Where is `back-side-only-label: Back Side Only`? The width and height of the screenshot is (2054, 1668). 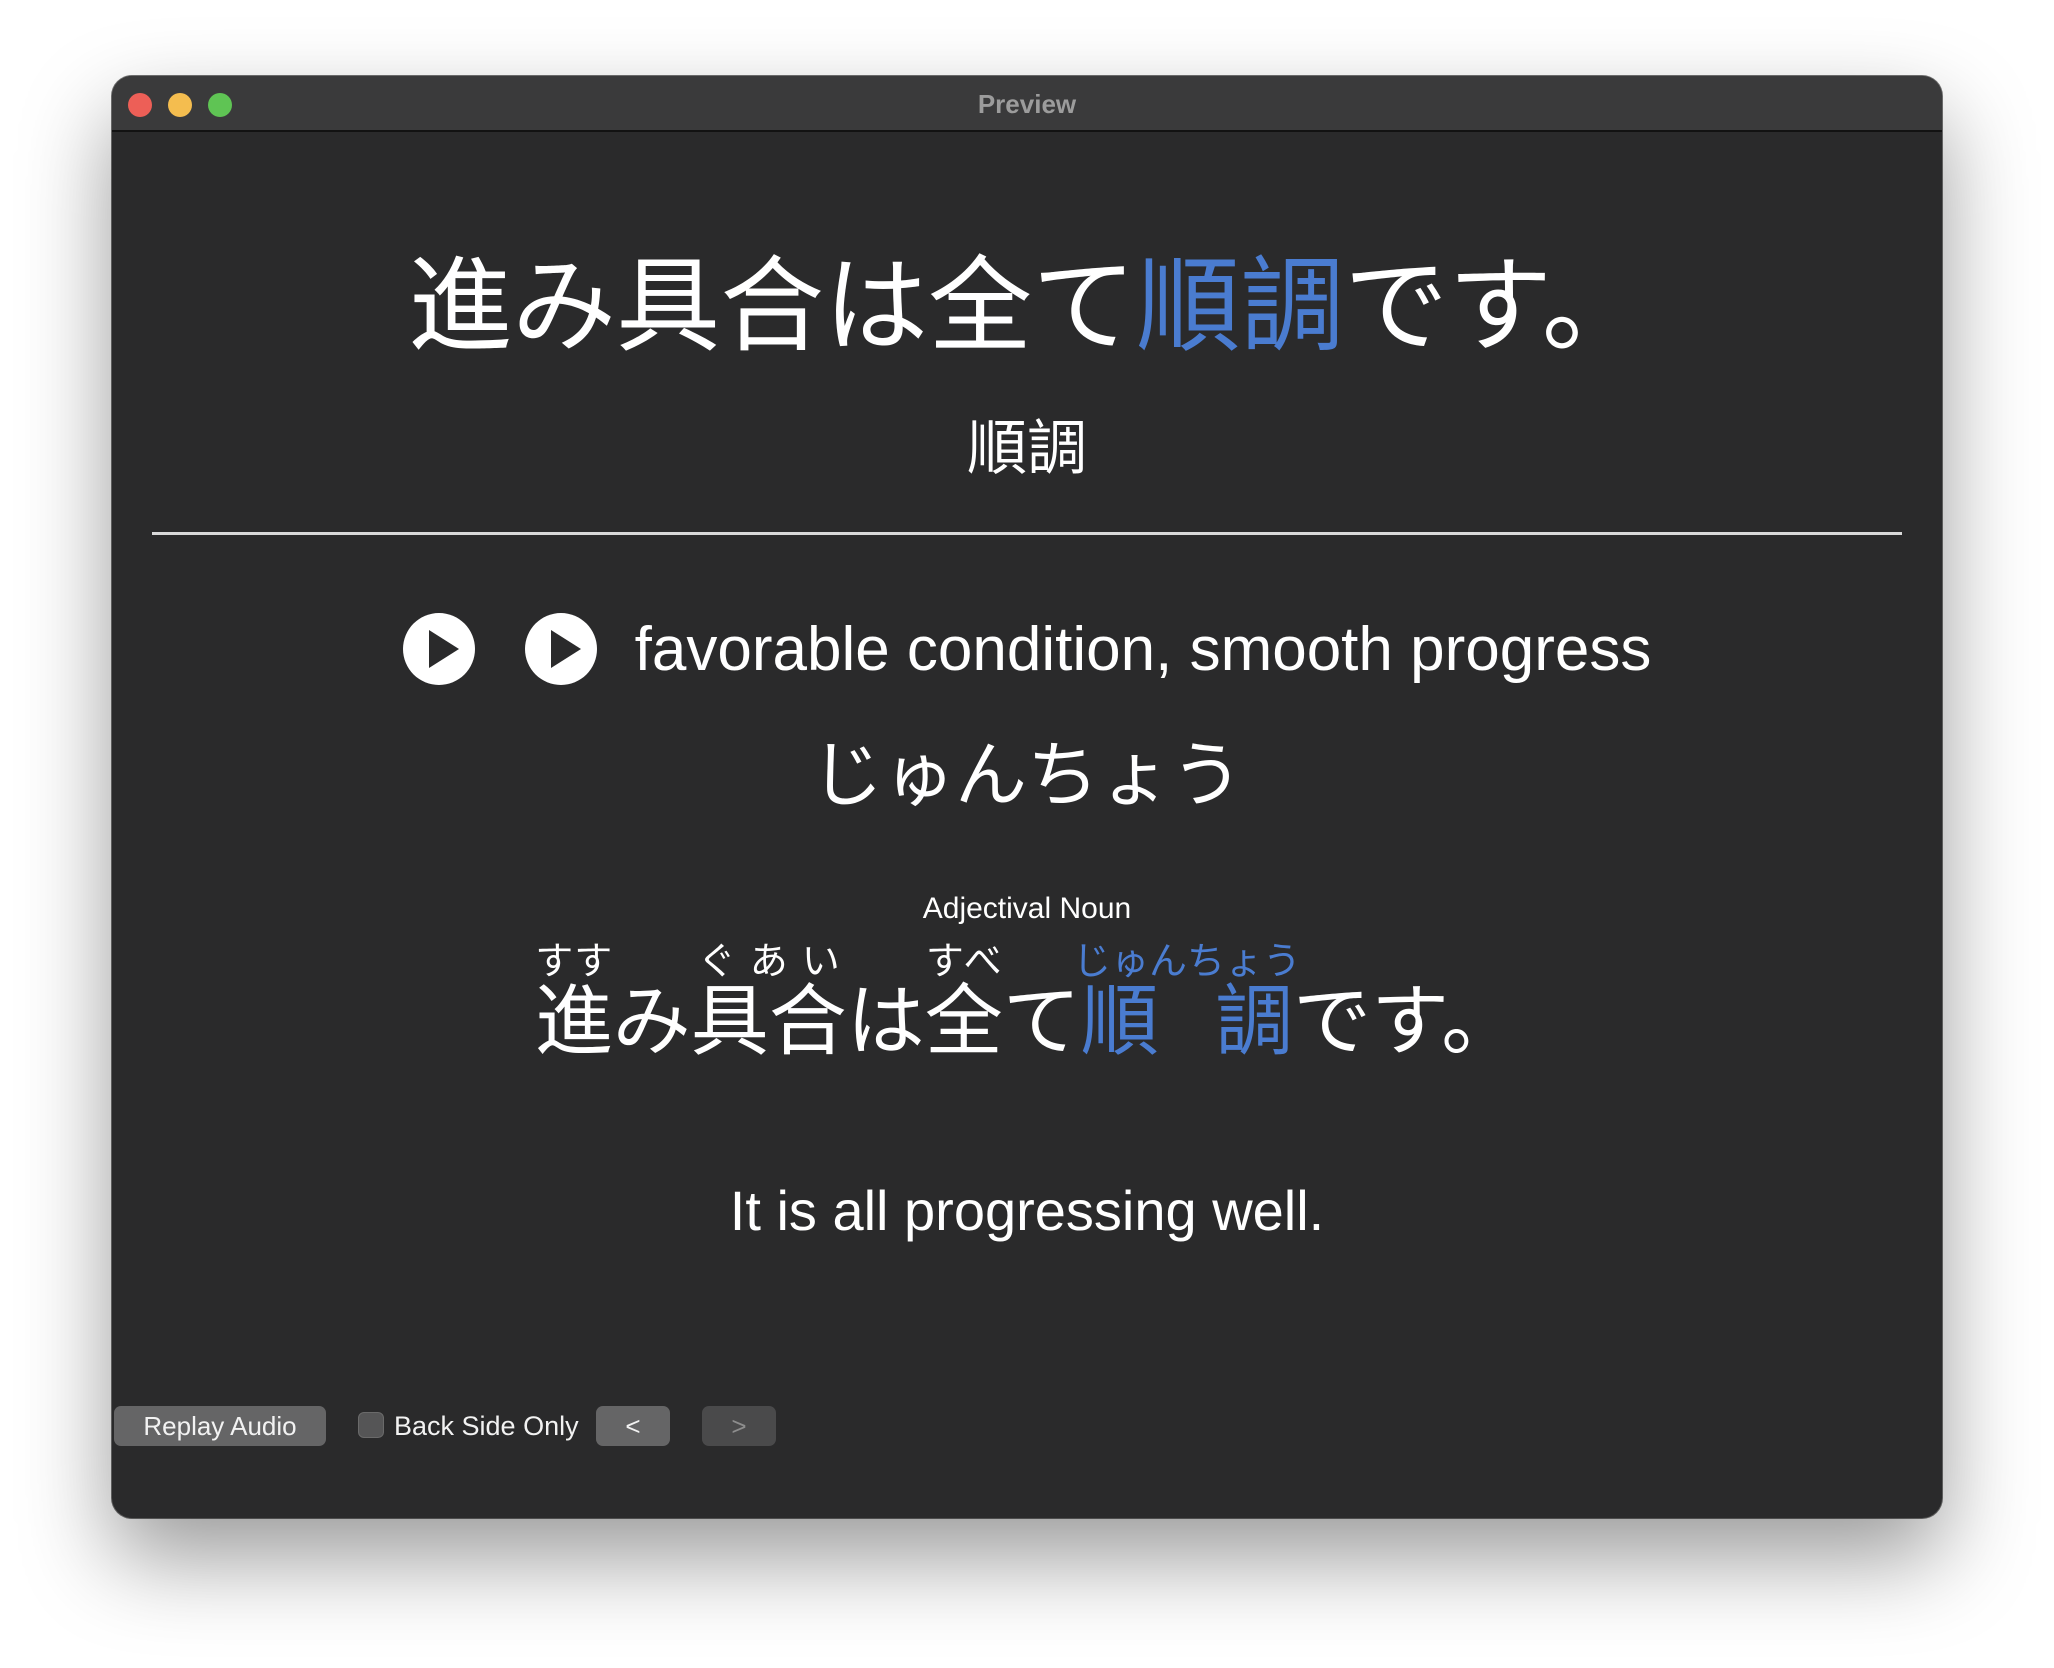 back-side-only-label: Back Side Only is located at coordinates (486, 1426).